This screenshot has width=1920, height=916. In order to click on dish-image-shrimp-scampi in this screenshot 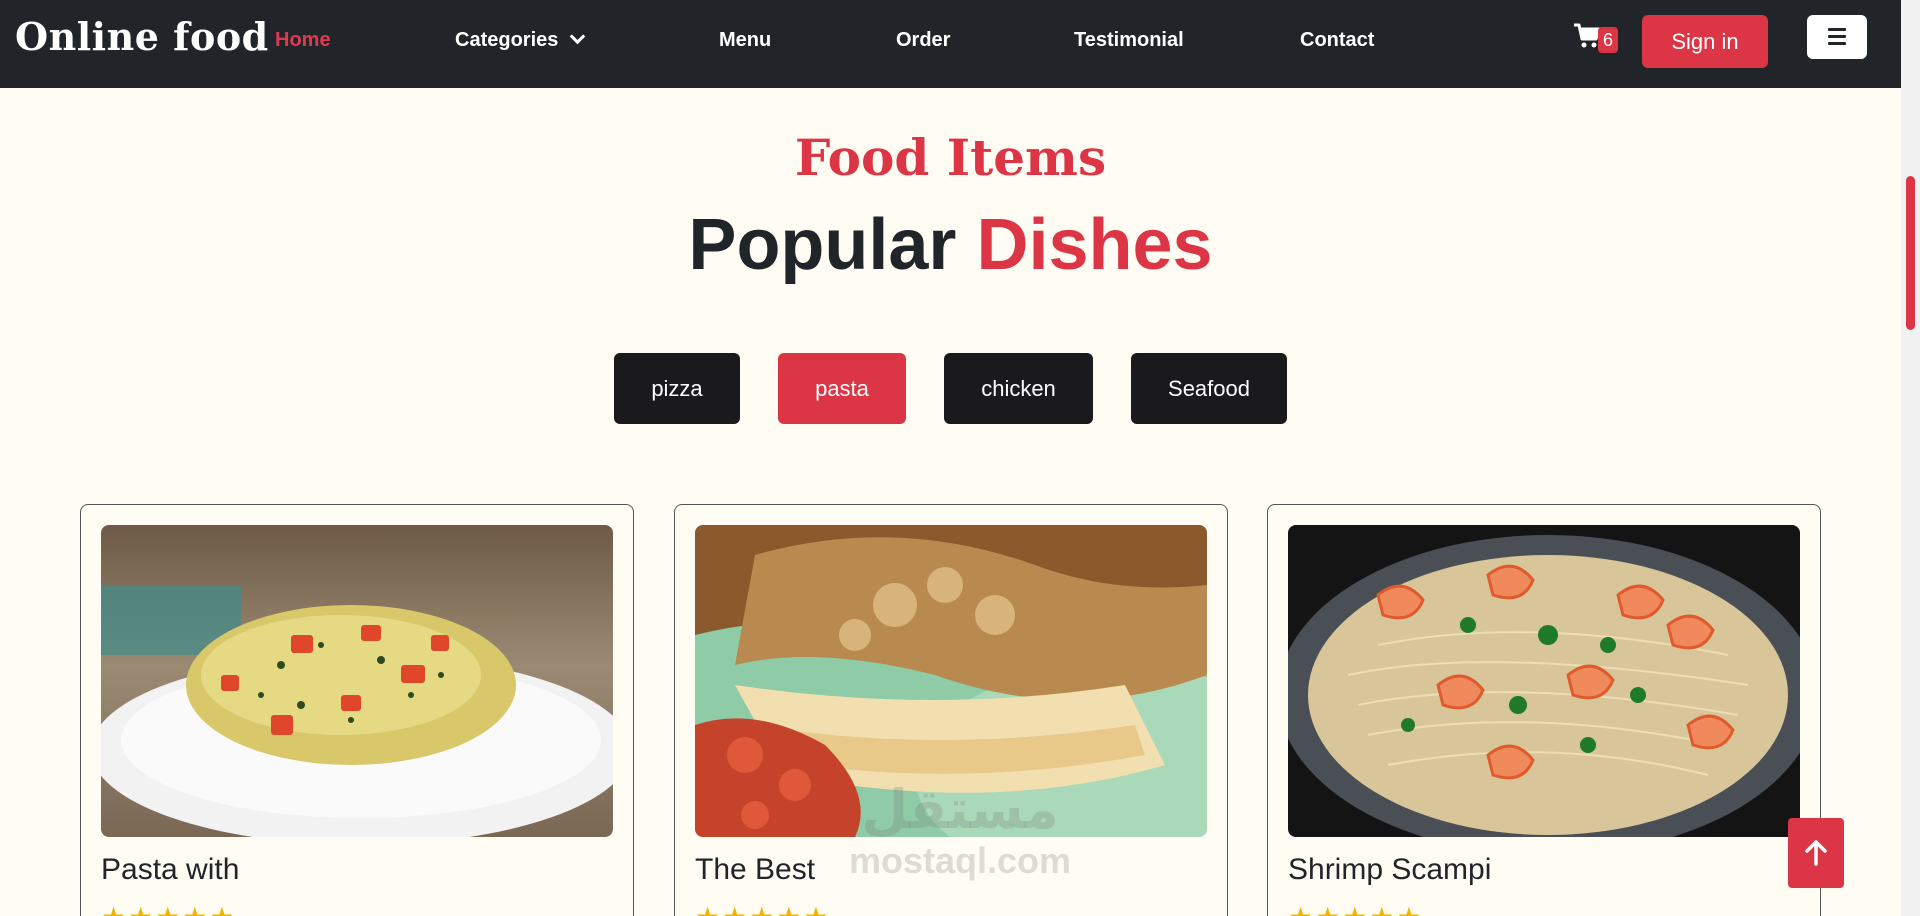, I will do `click(1544, 681)`.